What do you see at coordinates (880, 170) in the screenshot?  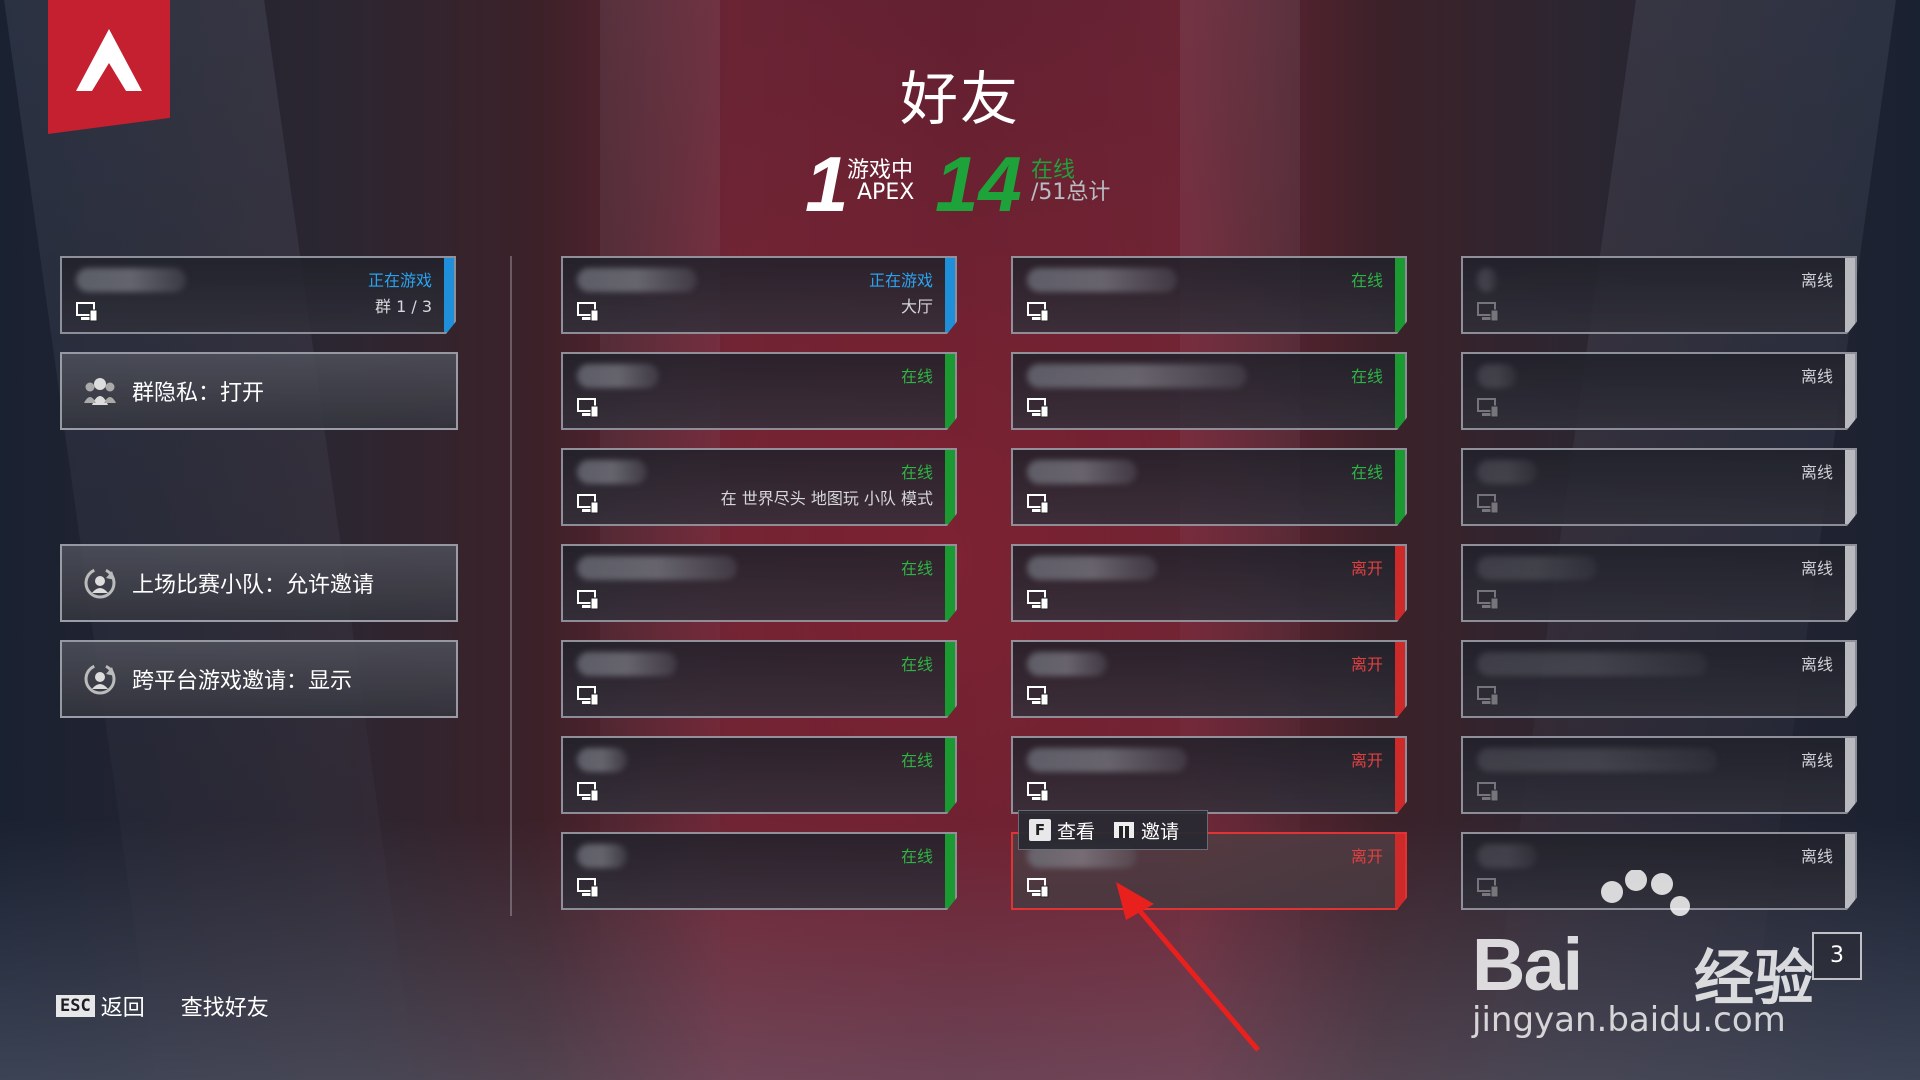 I see `in-game-label: 游戏中` at bounding box center [880, 170].